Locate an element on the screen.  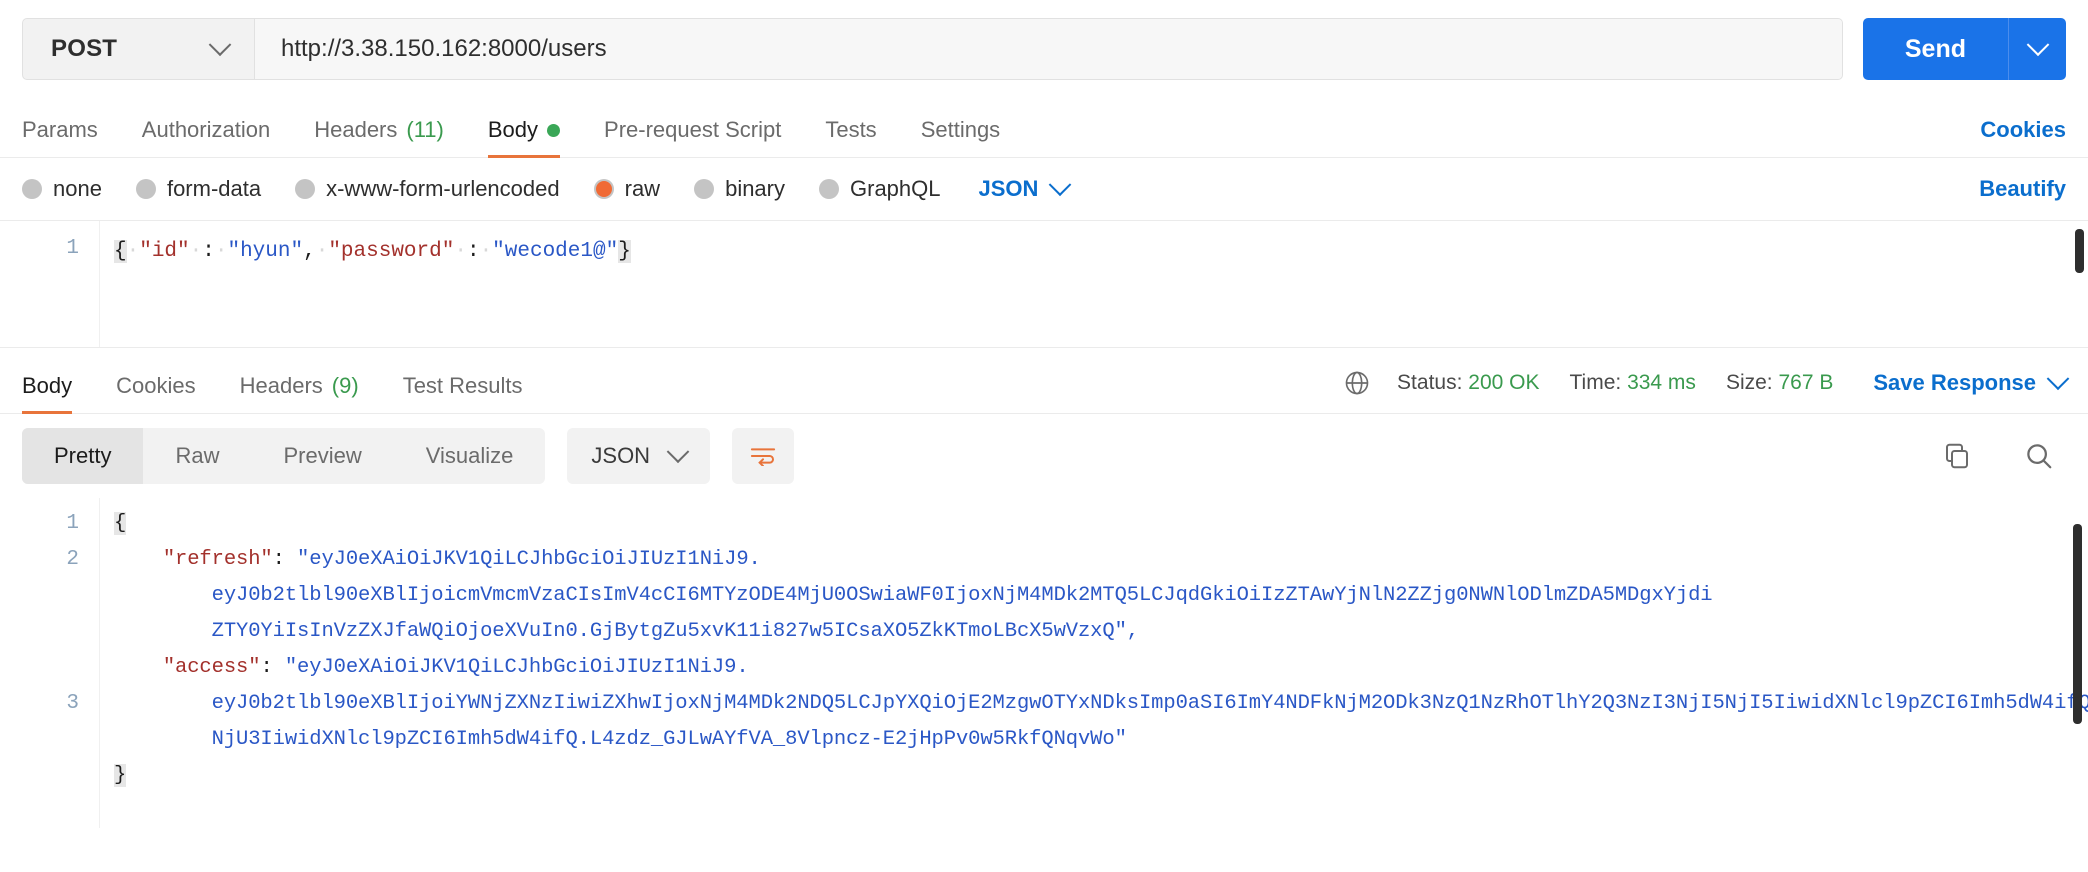
tab-tests: Tests is located at coordinates (850, 137).